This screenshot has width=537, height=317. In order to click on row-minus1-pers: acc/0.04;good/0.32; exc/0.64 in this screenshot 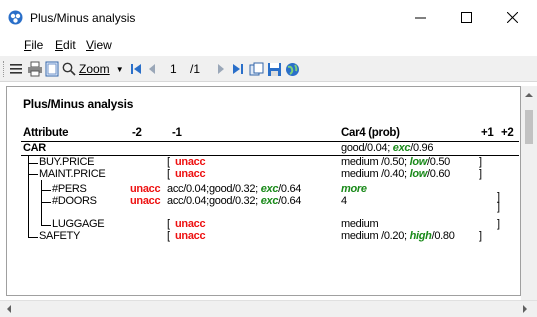, I will do `click(234, 189)`.